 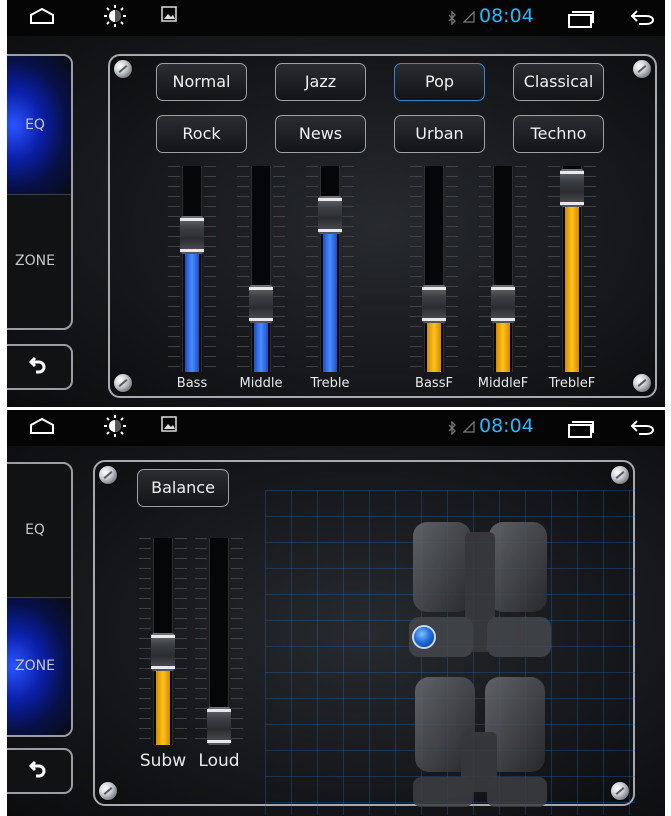 I want to click on preset-urban-button: Urban, so click(x=439, y=134).